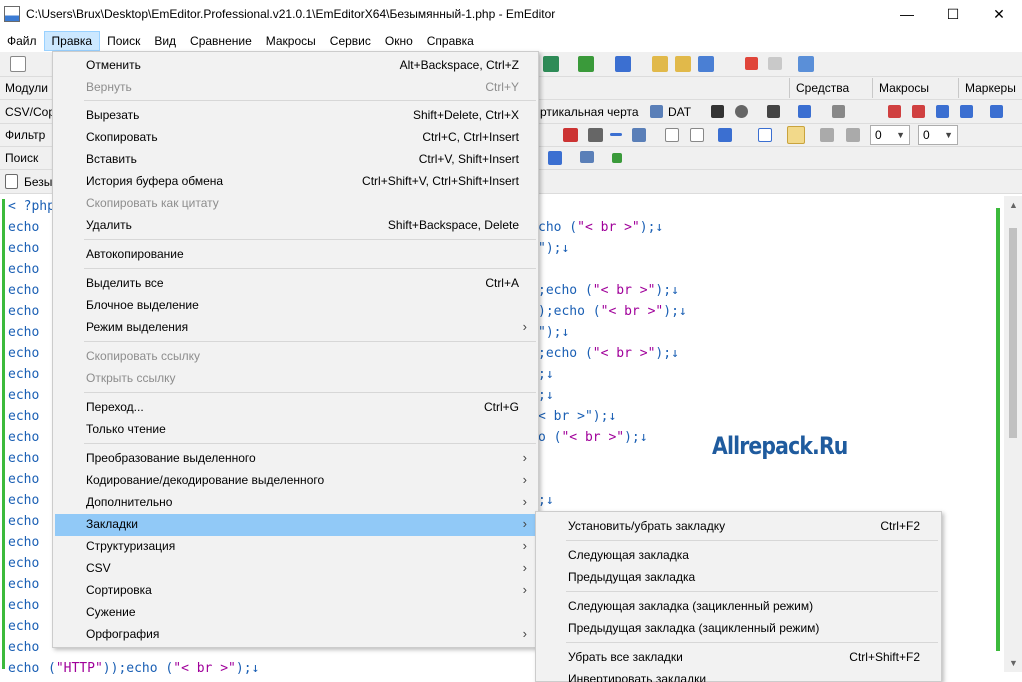 The image size is (1022, 682). Describe the element at coordinates (296, 547) in the screenshot. I see `edit-menu-item: Структуризация ›` at that location.